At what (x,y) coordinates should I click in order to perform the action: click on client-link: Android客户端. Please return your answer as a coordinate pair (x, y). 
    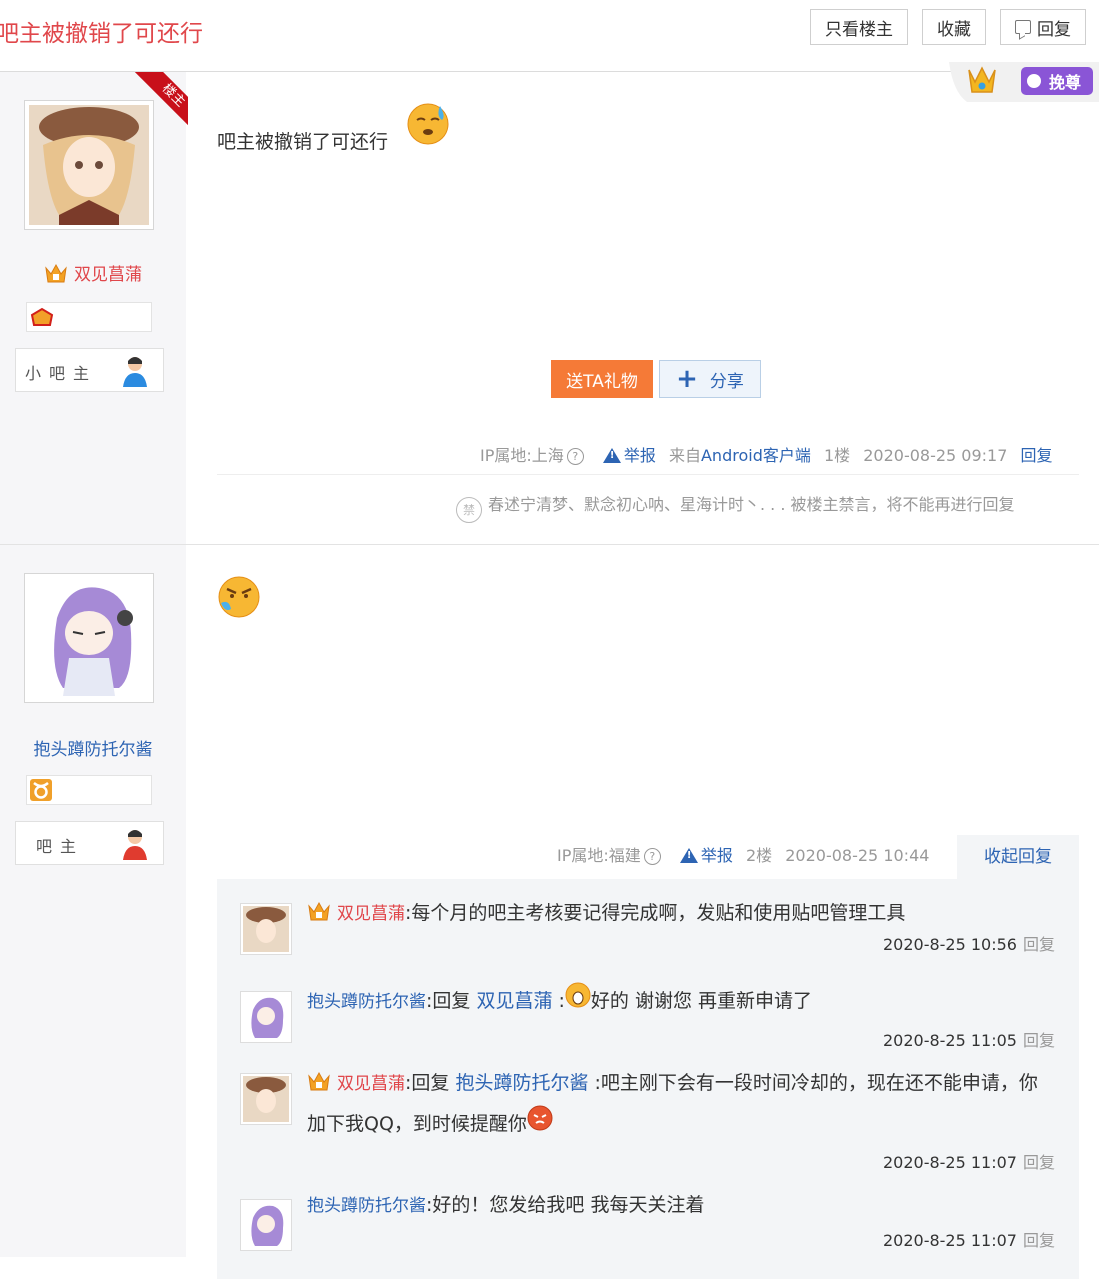
    Looking at the image, I should click on (756, 455).